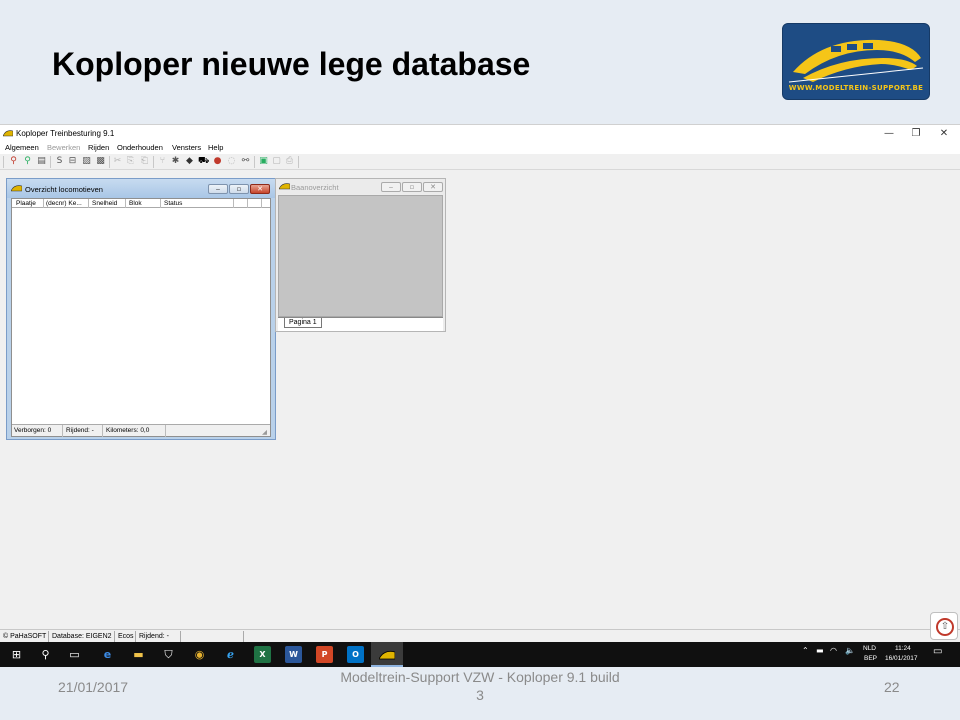  Describe the element at coordinates (230, 654) in the screenshot. I see `internet-explorer-icon: ℯ` at that location.